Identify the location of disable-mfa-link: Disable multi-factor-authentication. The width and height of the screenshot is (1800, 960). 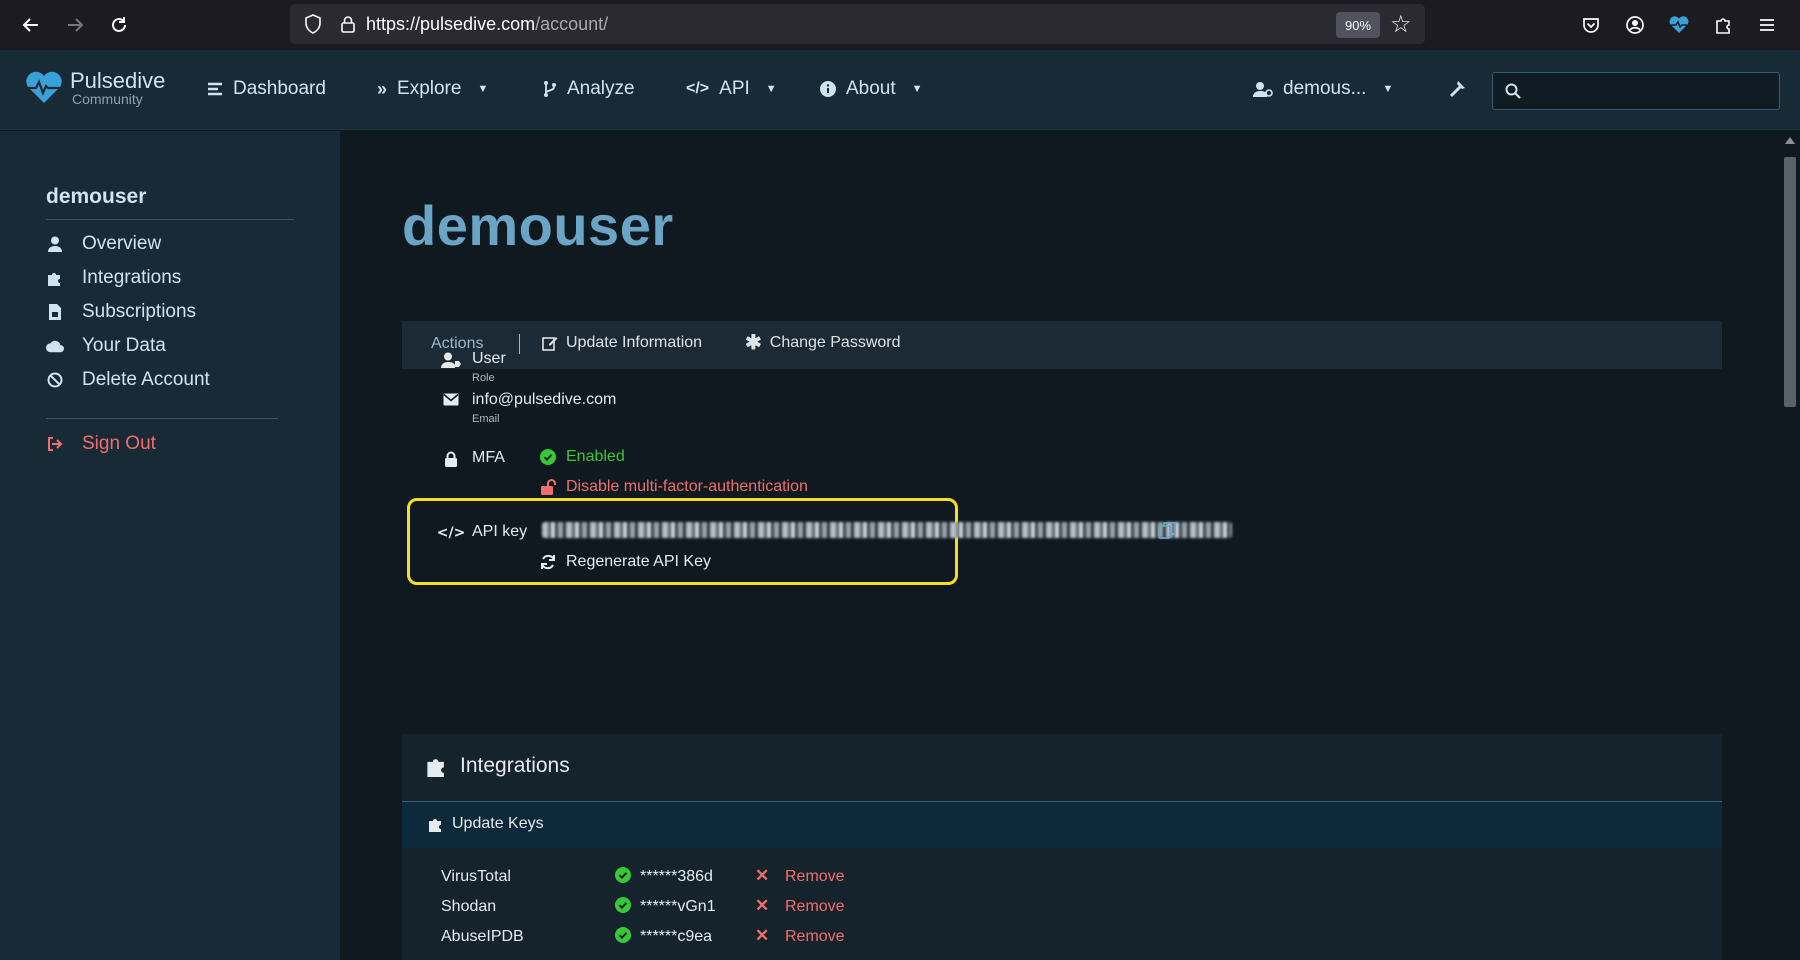
(674, 487).